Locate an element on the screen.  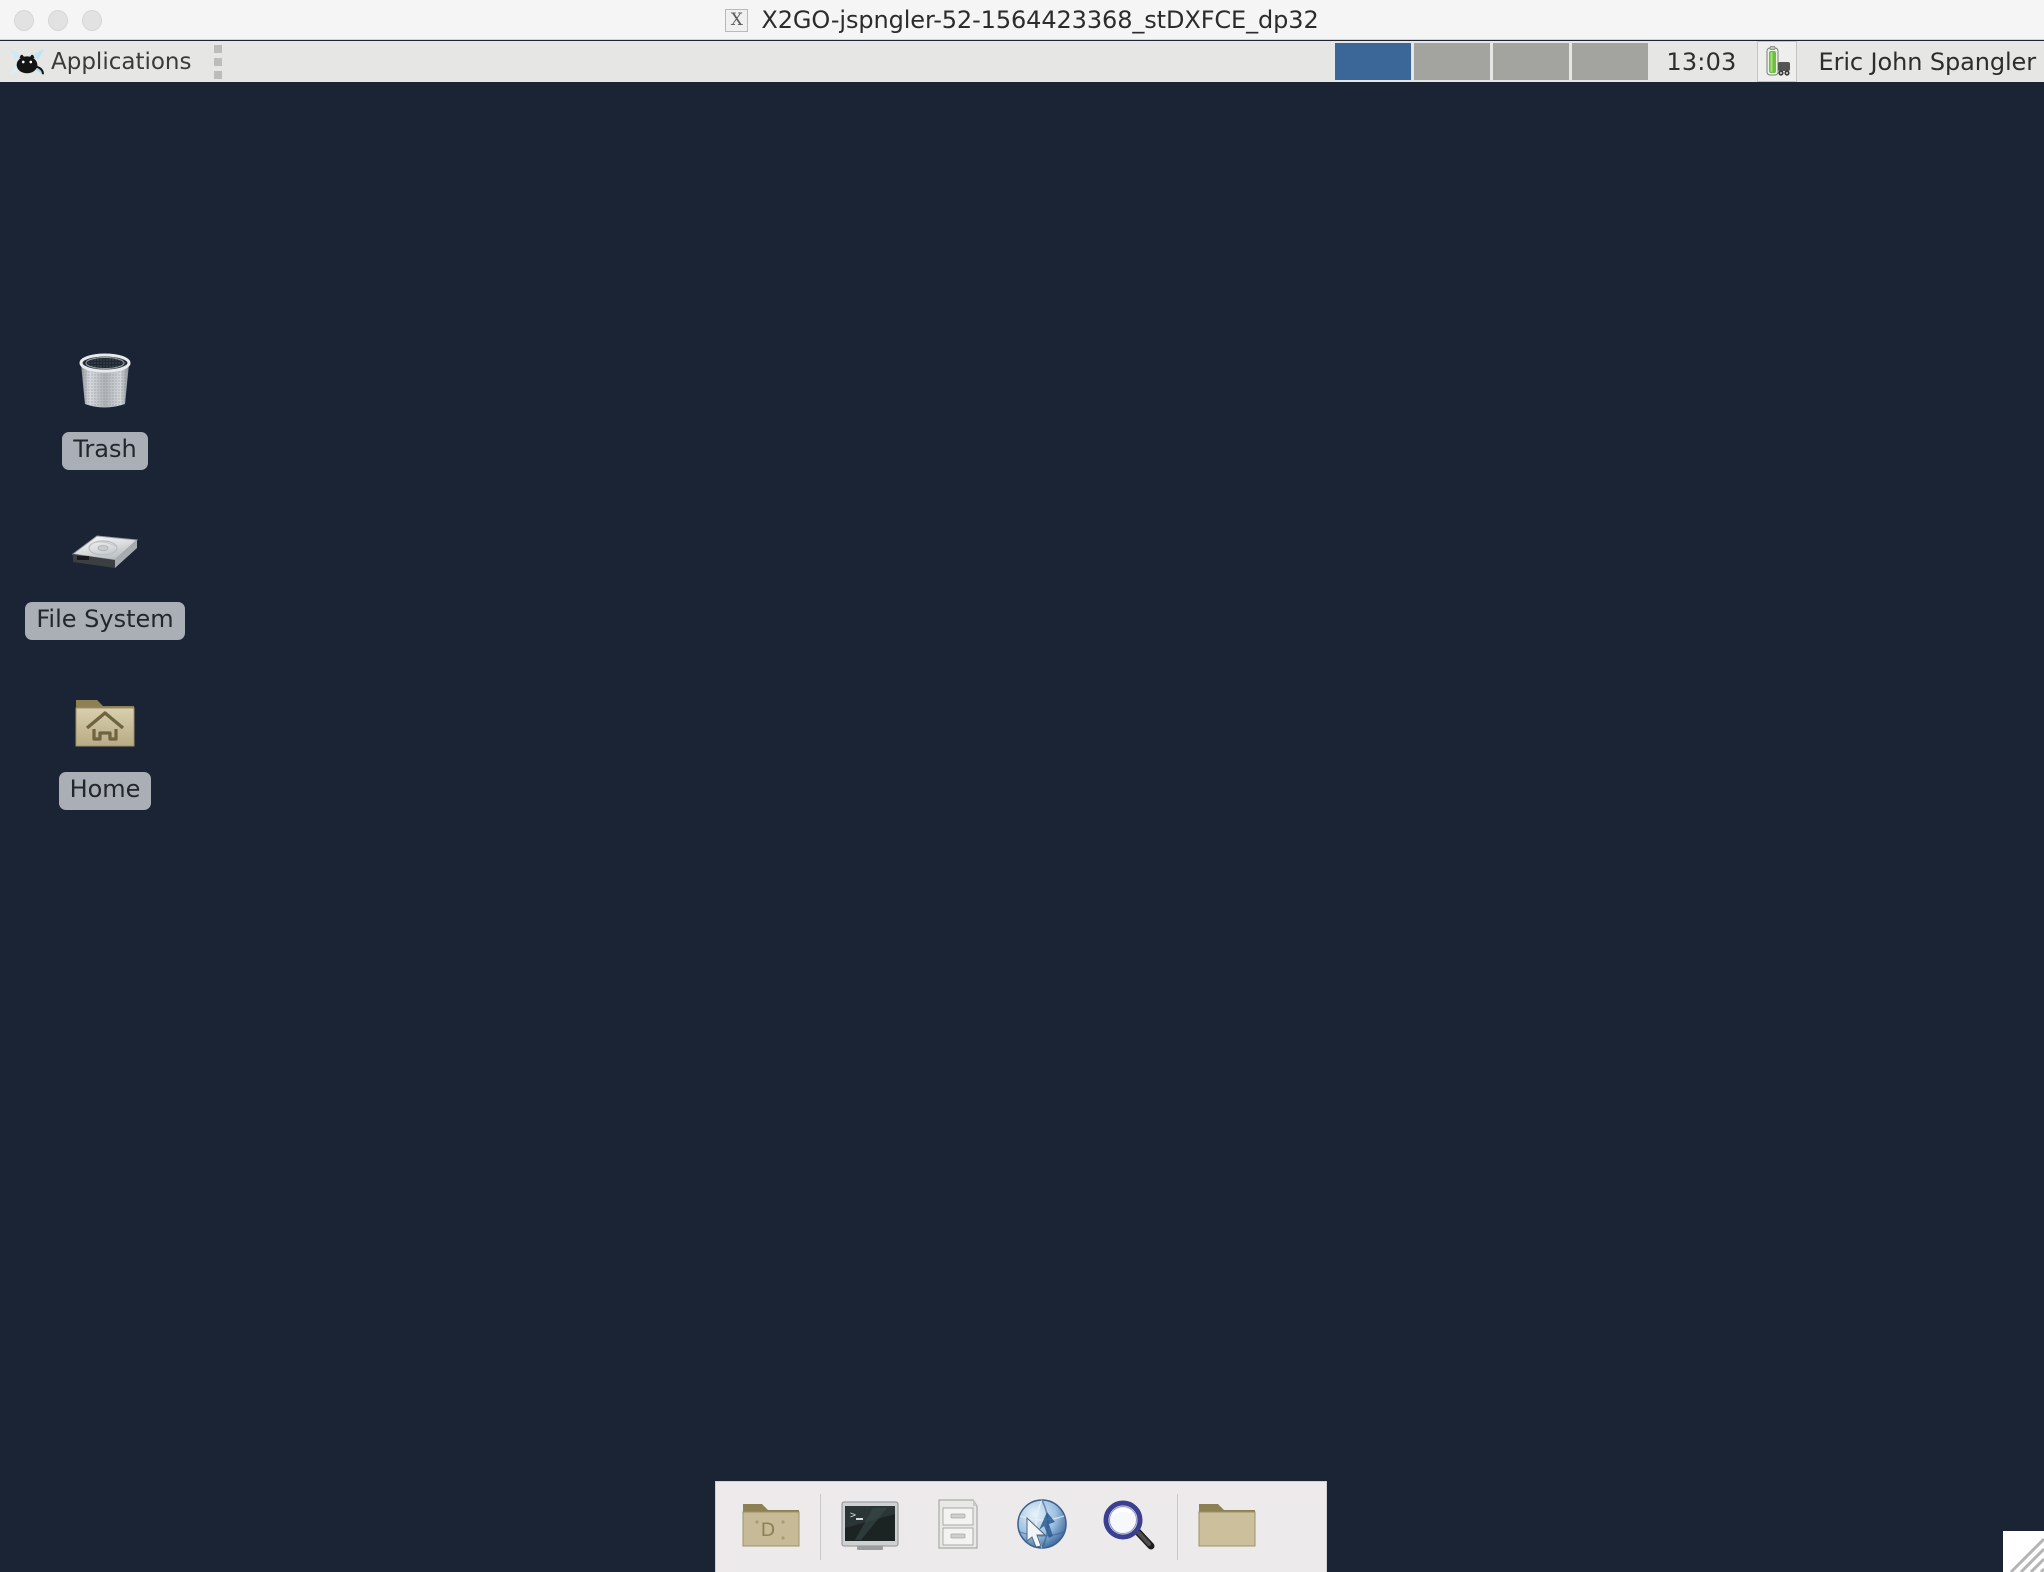
desktop-icon-trash: Trash is located at coordinates (105, 405).